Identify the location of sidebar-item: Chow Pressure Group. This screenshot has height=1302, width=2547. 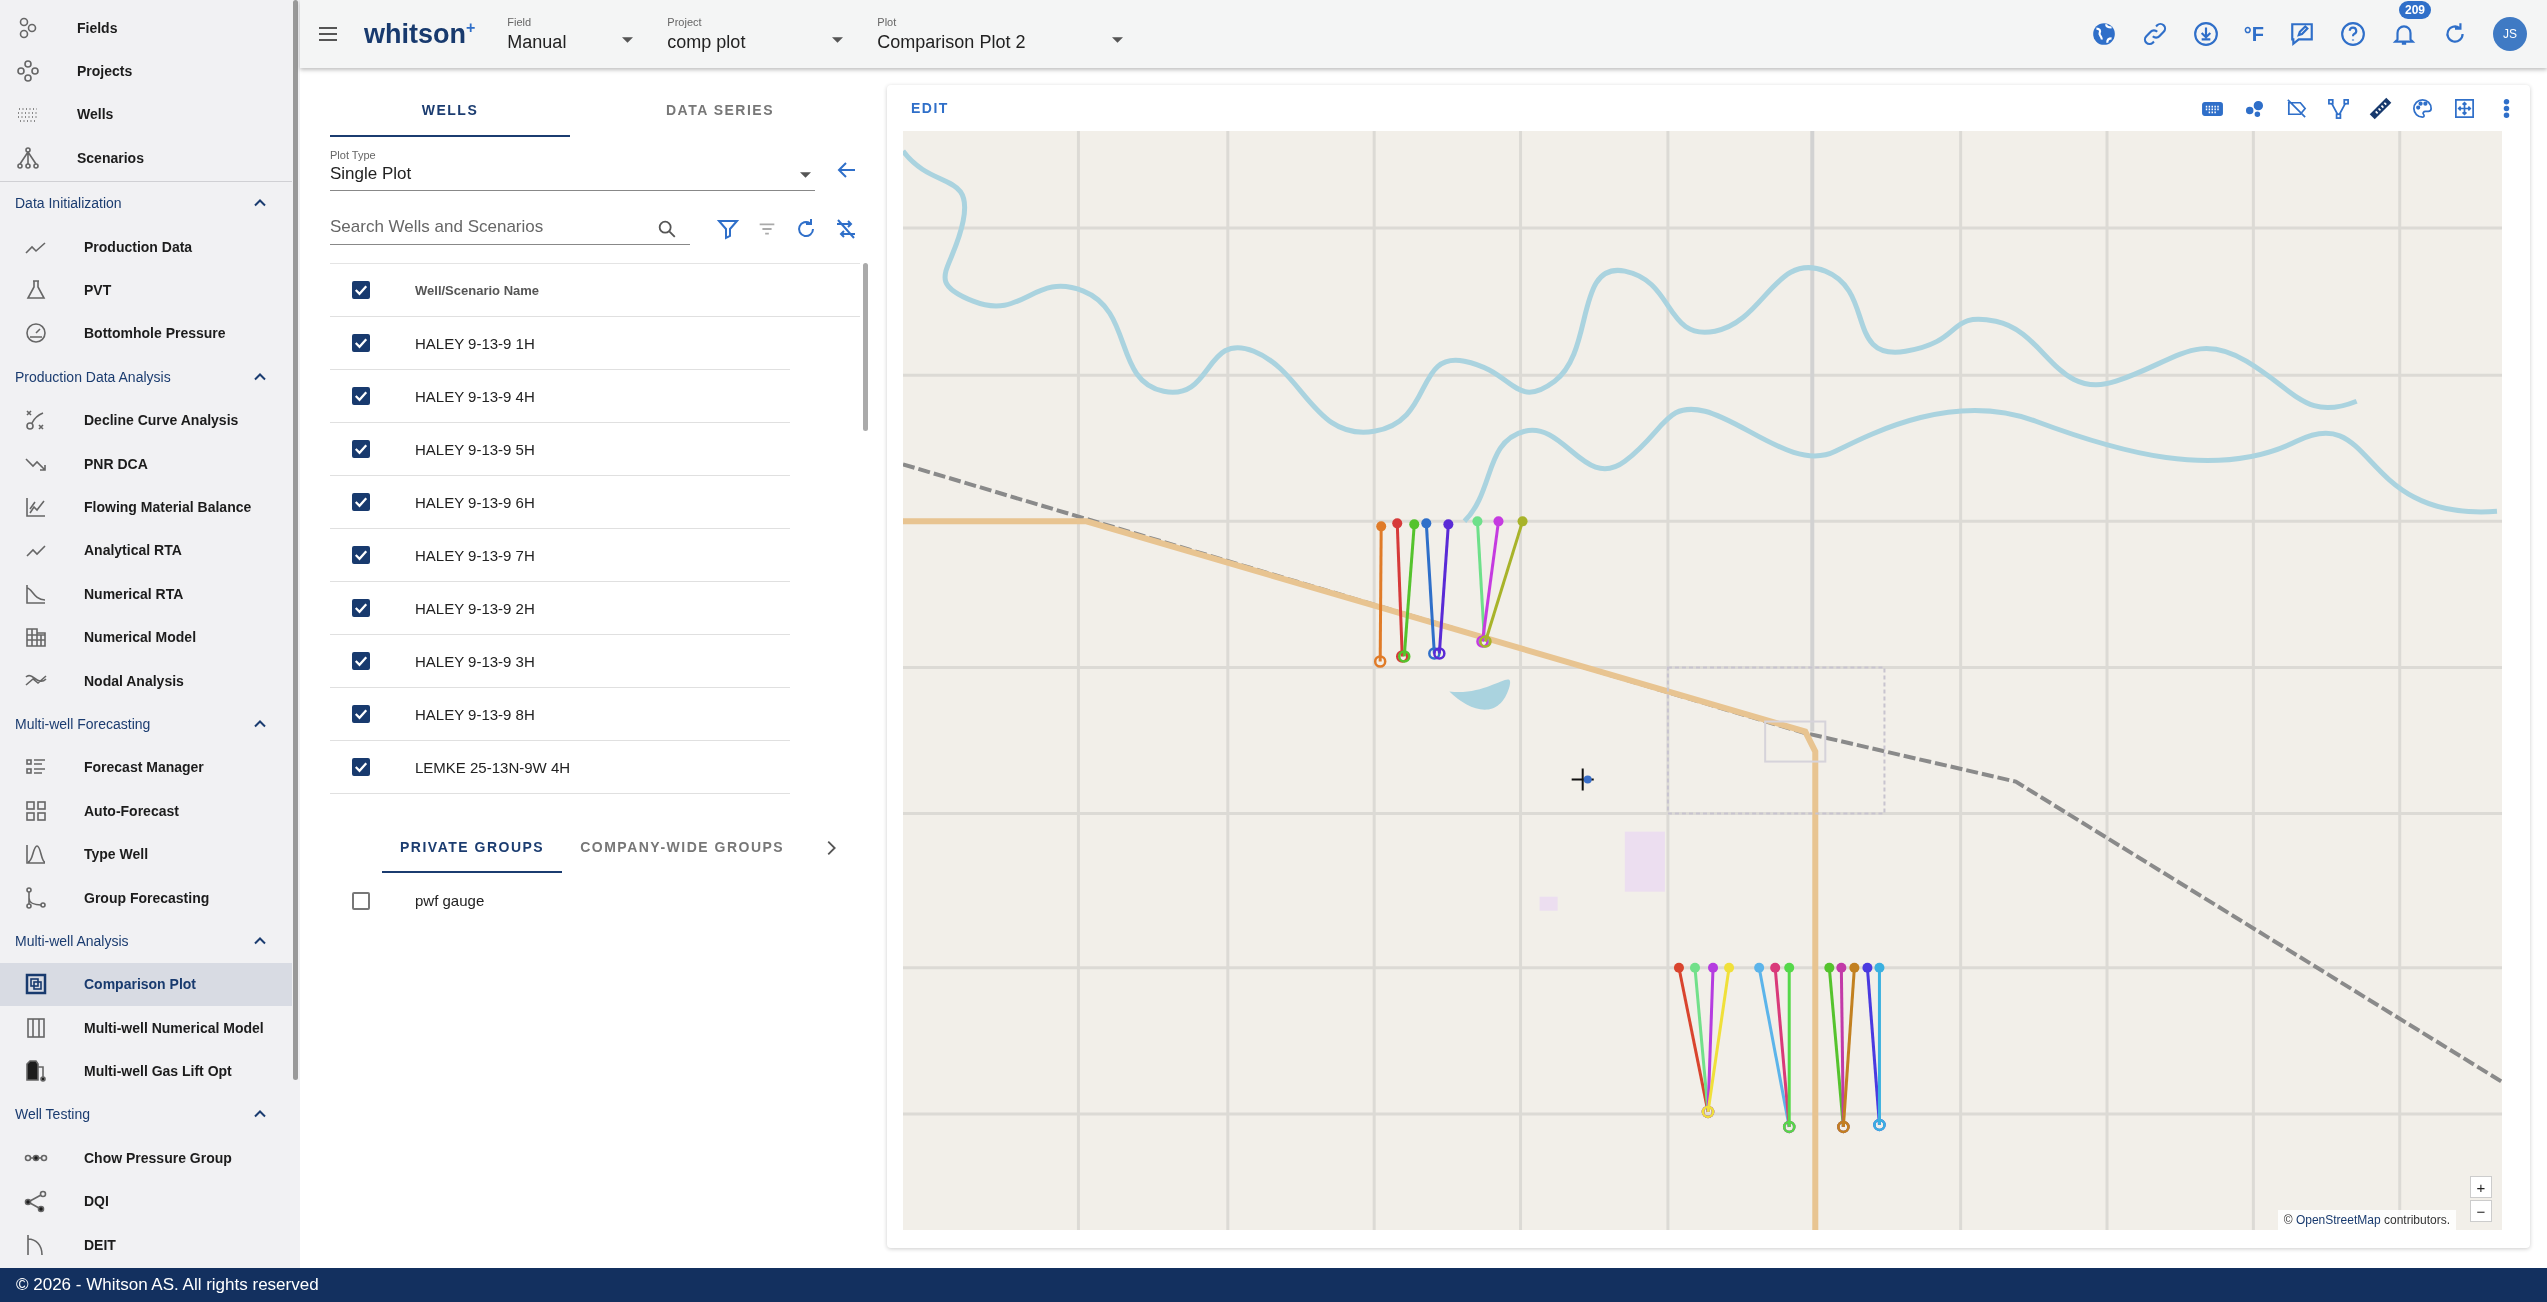
(146, 1158).